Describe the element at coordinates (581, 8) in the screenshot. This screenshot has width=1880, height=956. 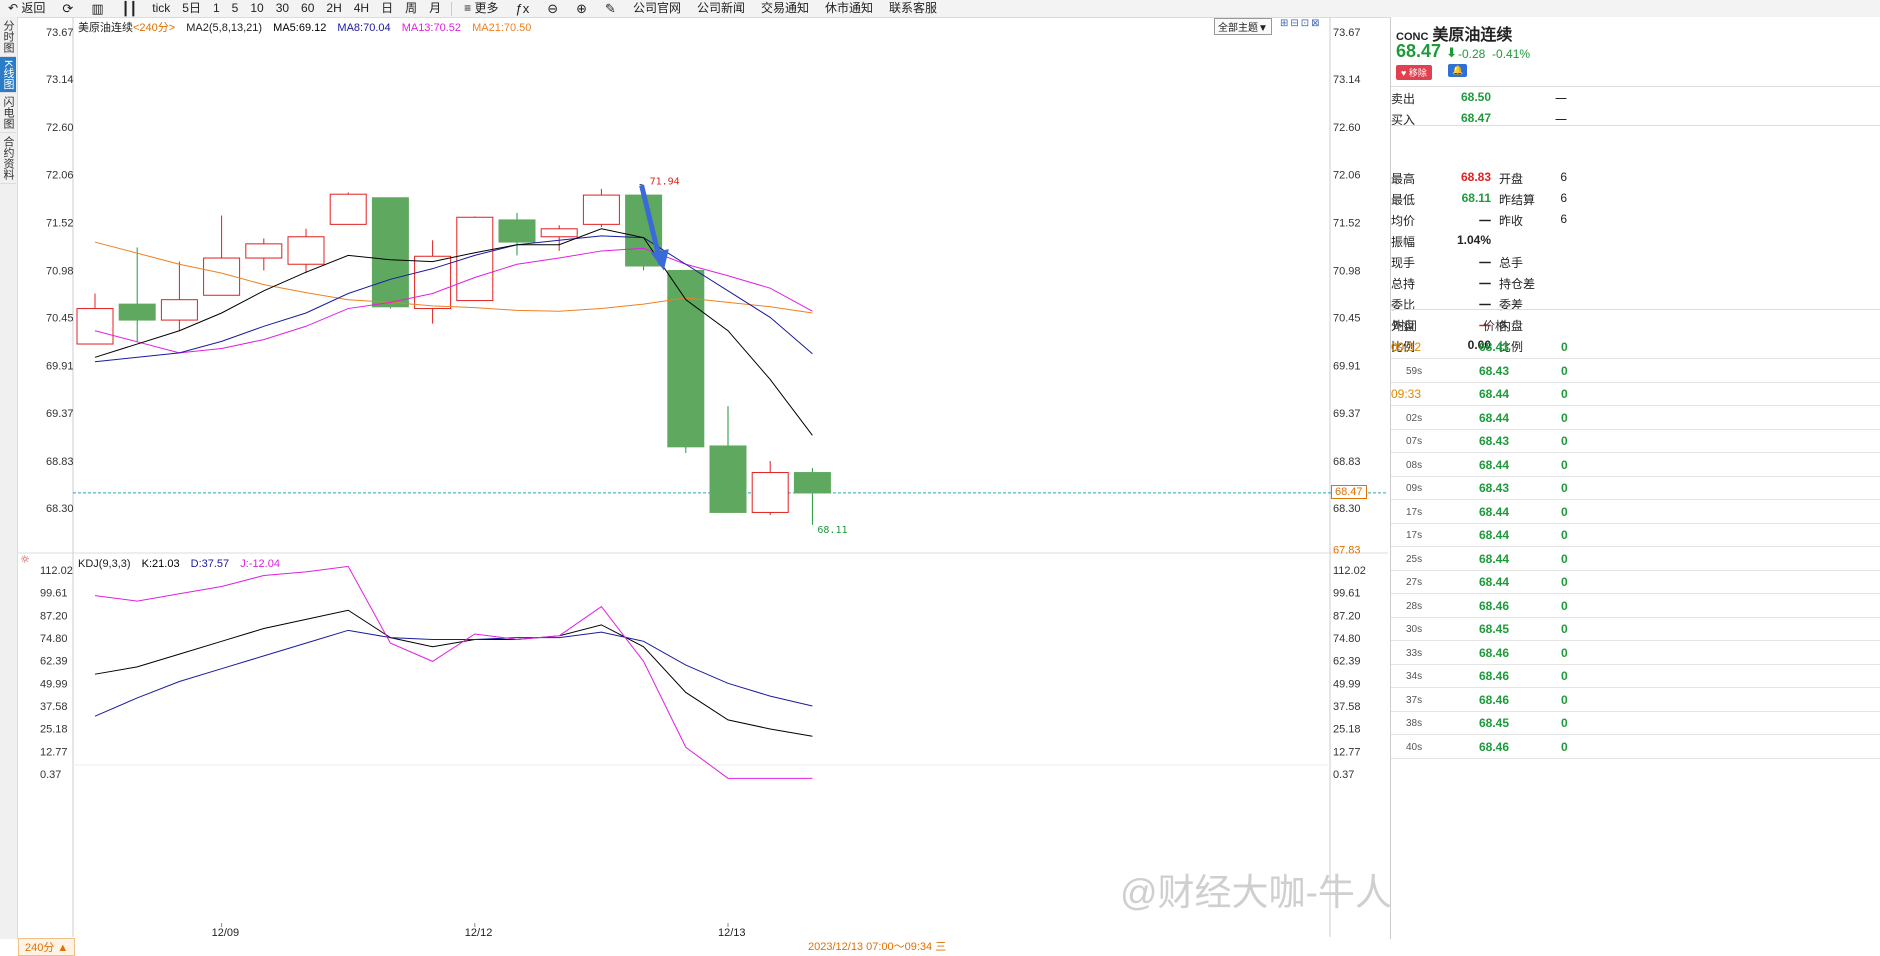
I see `zoom-in-icon: ⊕` at that location.